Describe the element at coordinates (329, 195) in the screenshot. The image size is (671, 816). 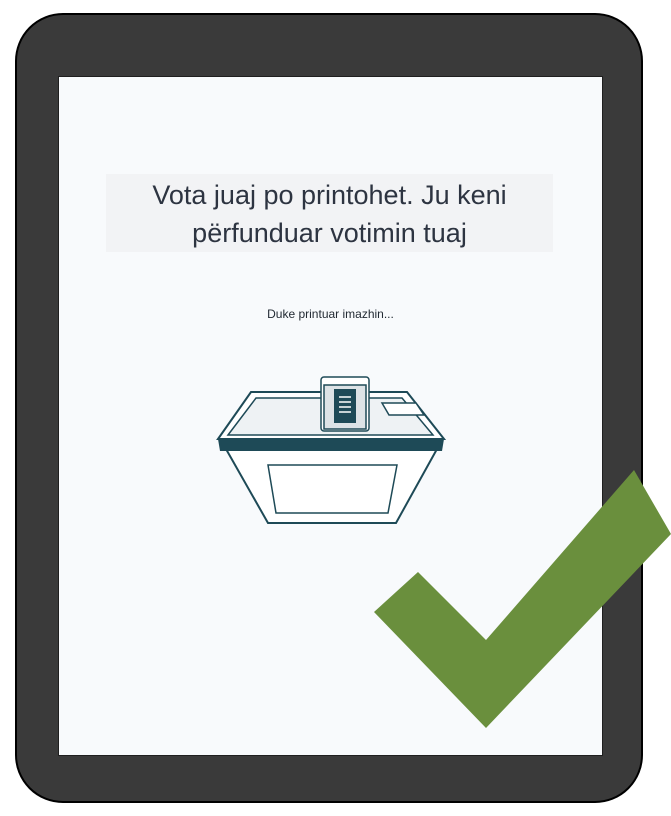
I see `title-line-1: Vota juaj po printohet. Ju keni` at that location.